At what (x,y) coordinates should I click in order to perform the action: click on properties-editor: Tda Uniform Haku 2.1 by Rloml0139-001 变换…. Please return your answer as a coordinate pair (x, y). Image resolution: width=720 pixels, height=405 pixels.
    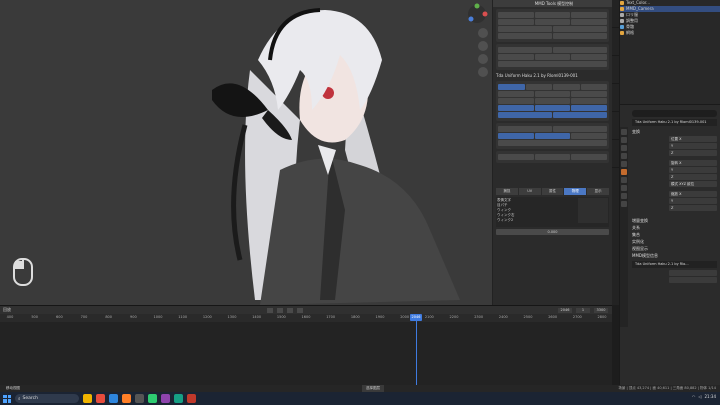
    Looking at the image, I should click on (669, 254).